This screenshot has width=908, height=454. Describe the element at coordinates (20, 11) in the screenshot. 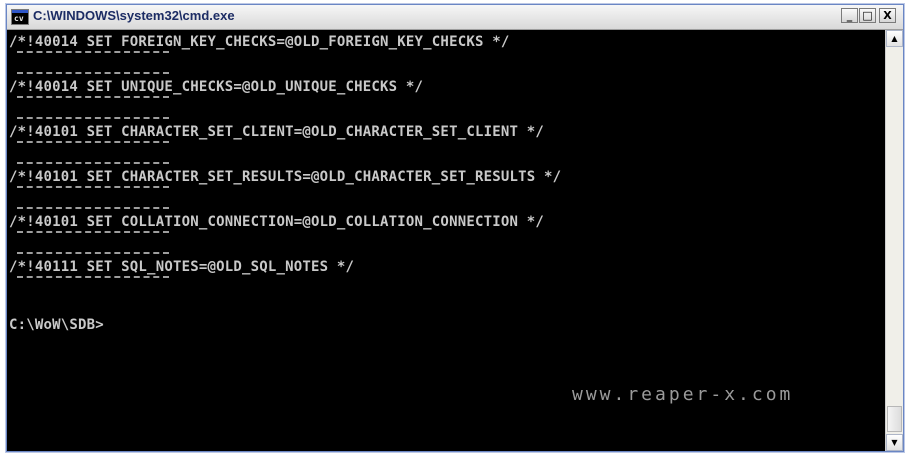

I see `app-icon-bar` at that location.